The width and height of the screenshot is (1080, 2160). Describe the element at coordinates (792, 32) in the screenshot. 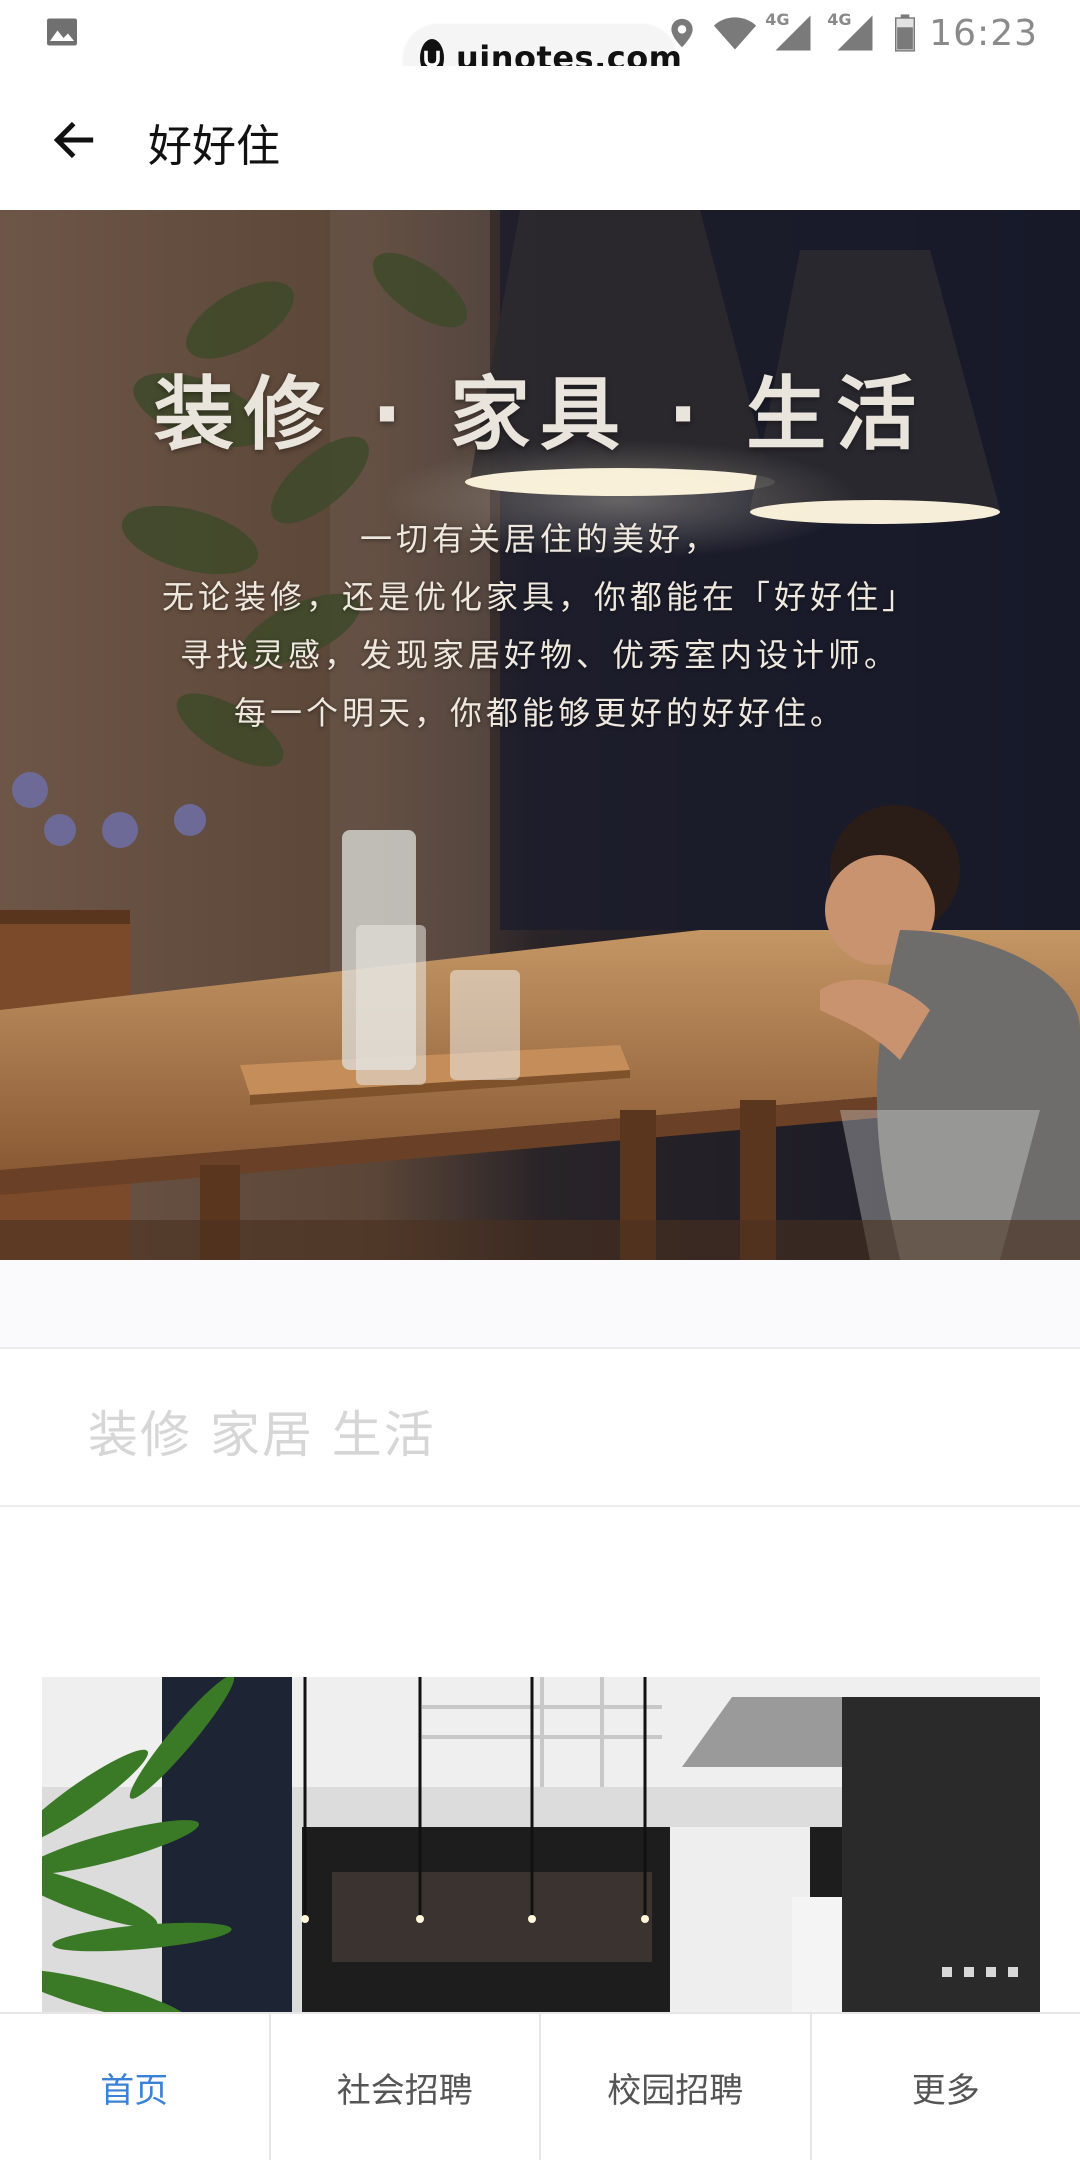

I see `signal-icon: 4G` at that location.